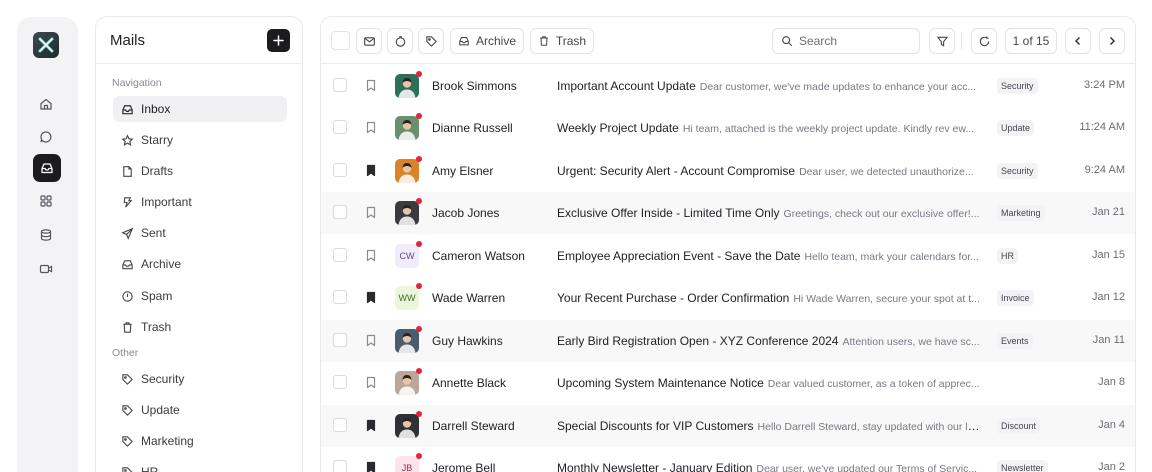 This screenshot has height=472, width=1152. Describe the element at coordinates (200, 233) in the screenshot. I see `nav-item-sent: Sent` at that location.